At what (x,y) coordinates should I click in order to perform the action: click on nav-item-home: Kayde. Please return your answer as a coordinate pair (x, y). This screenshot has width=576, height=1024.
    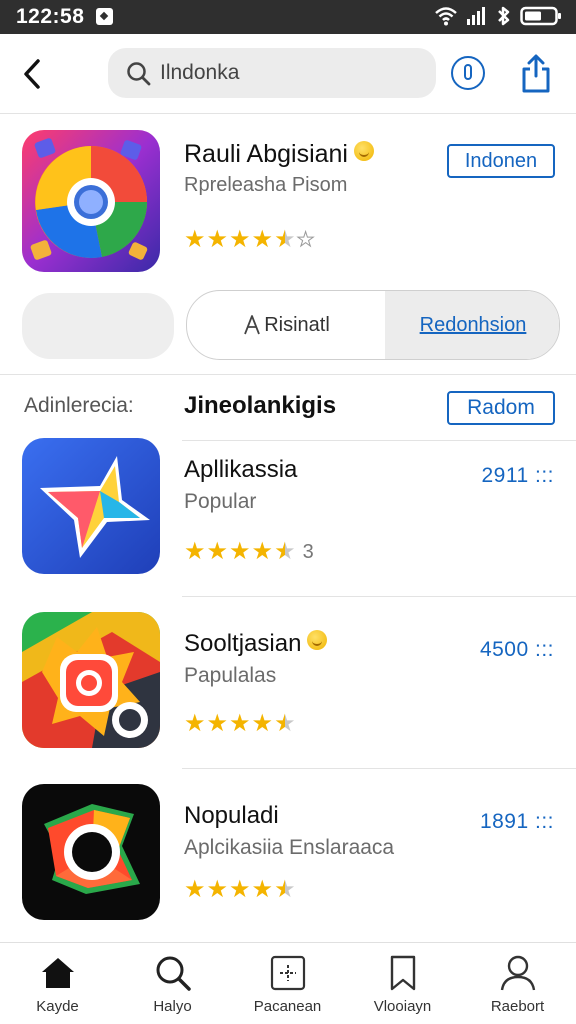
    Looking at the image, I should click on (57, 983).